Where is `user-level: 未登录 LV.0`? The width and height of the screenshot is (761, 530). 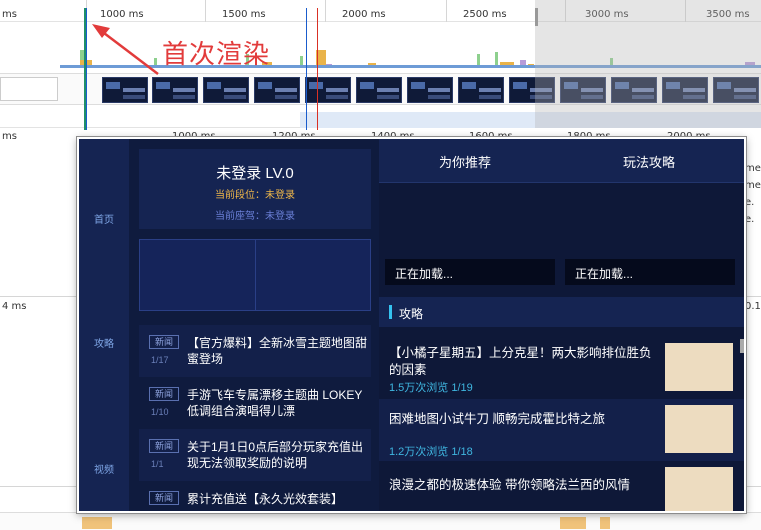
user-level: 未登录 LV.0 is located at coordinates (255, 173).